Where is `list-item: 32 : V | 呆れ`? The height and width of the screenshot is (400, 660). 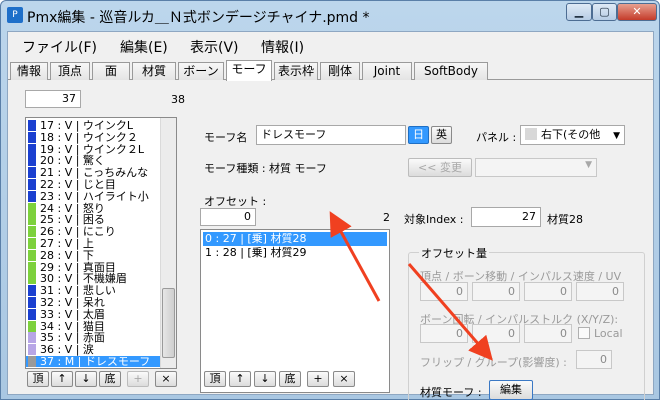
list-item: 32 : V | 呆れ is located at coordinates (94, 302).